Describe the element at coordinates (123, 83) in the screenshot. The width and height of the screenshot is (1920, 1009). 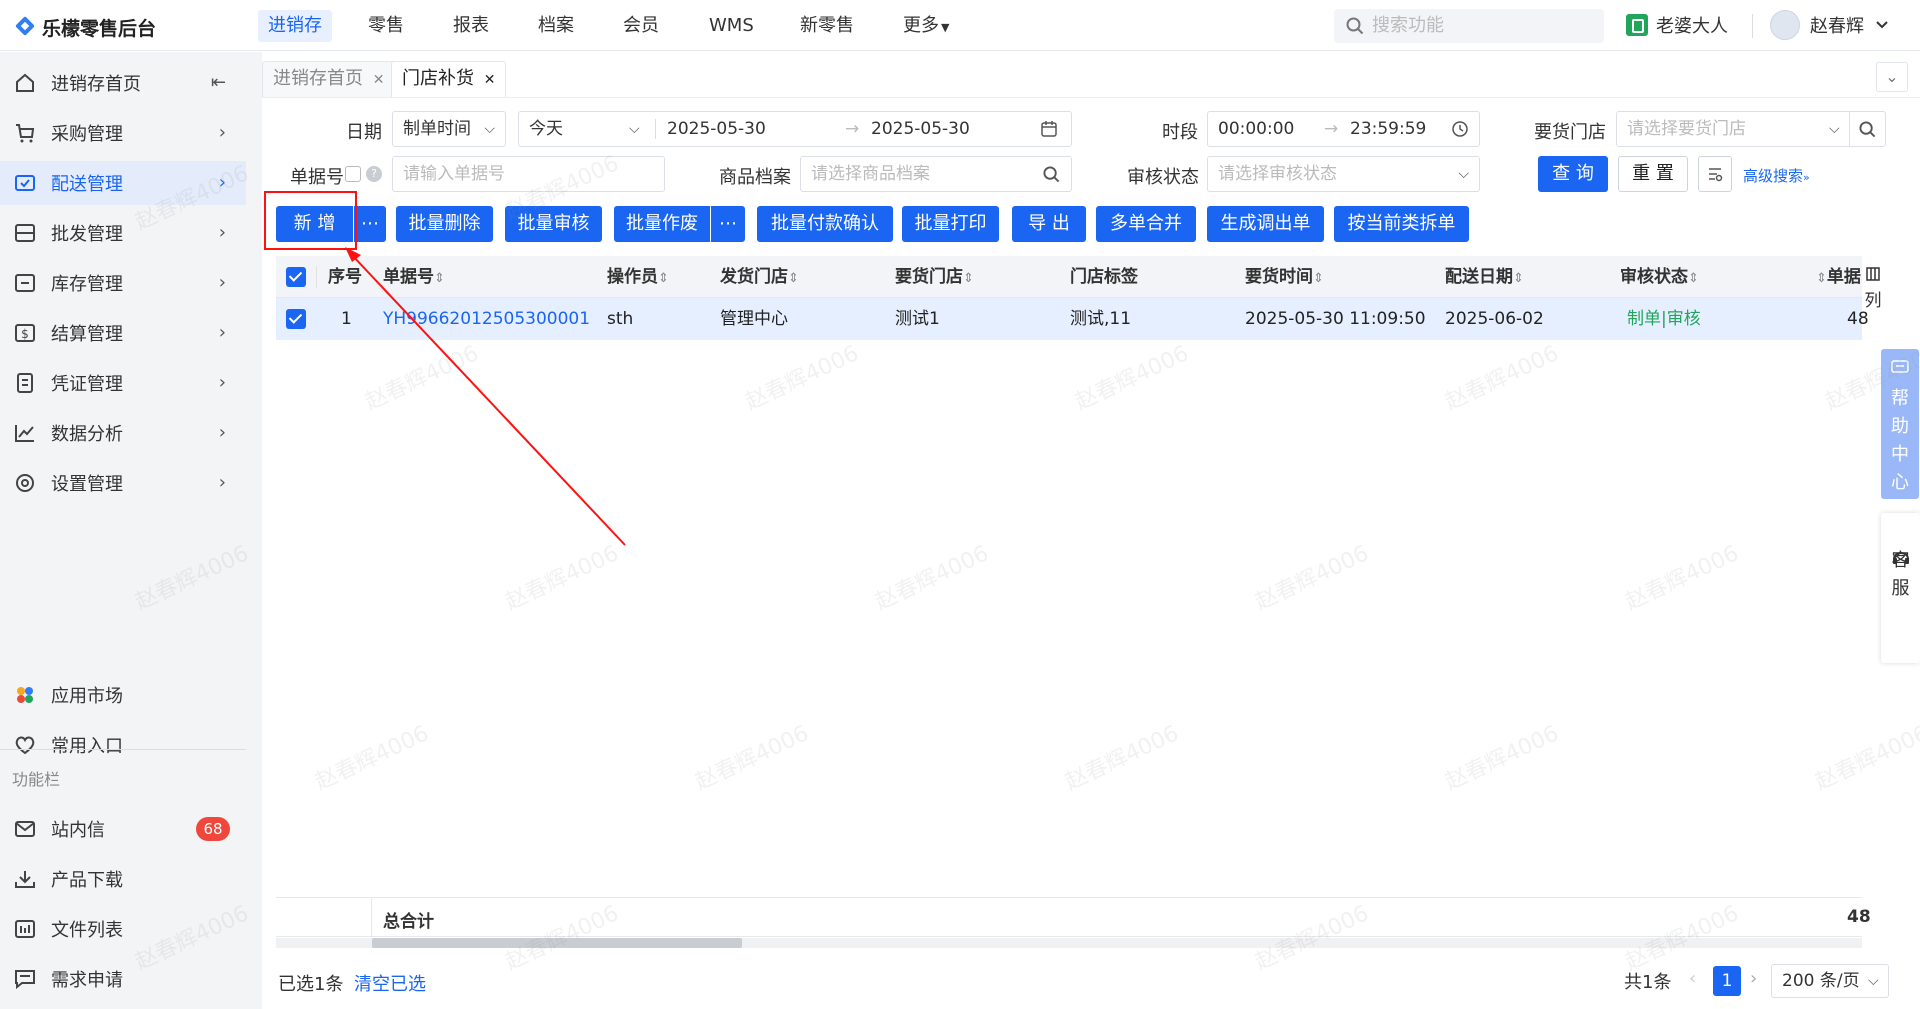
I see `sidebar-item-home: 进销存首页 ⇤` at that location.